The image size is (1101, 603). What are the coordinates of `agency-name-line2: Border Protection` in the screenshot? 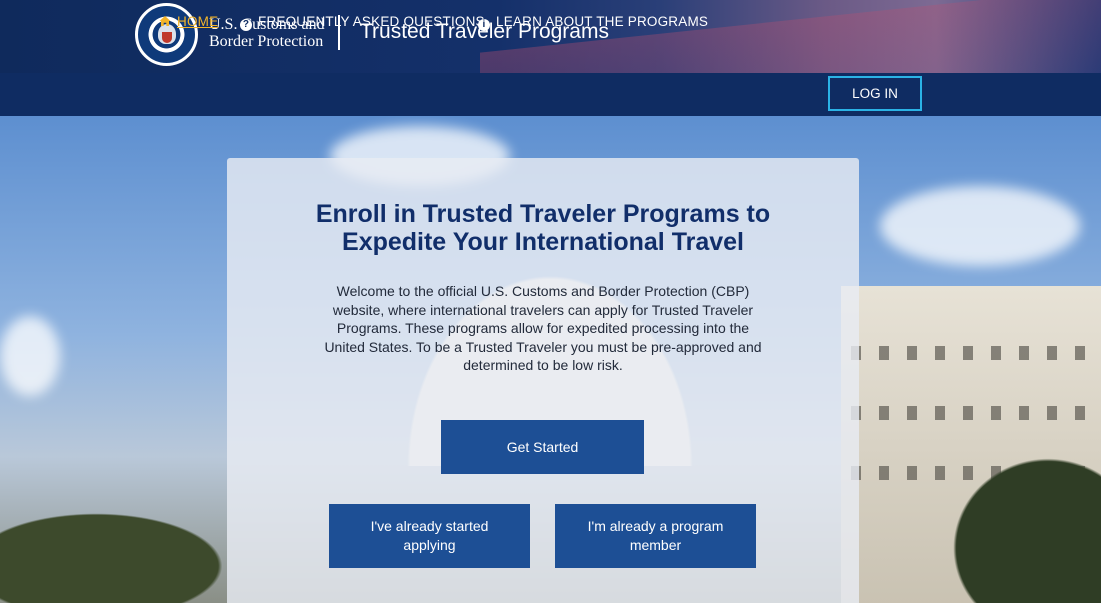 It's located at (266, 41).